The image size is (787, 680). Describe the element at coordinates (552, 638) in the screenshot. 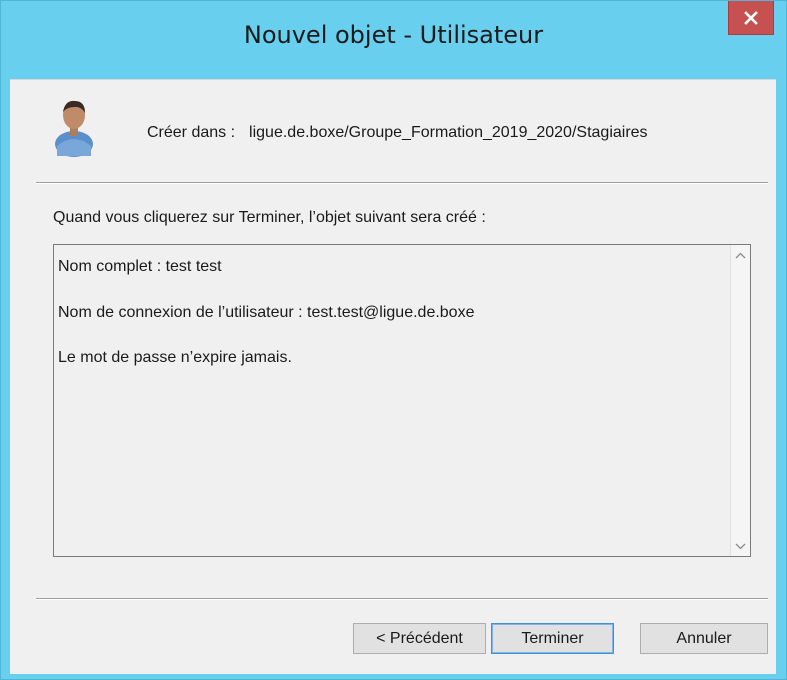

I see `finish-button: Terminer` at that location.